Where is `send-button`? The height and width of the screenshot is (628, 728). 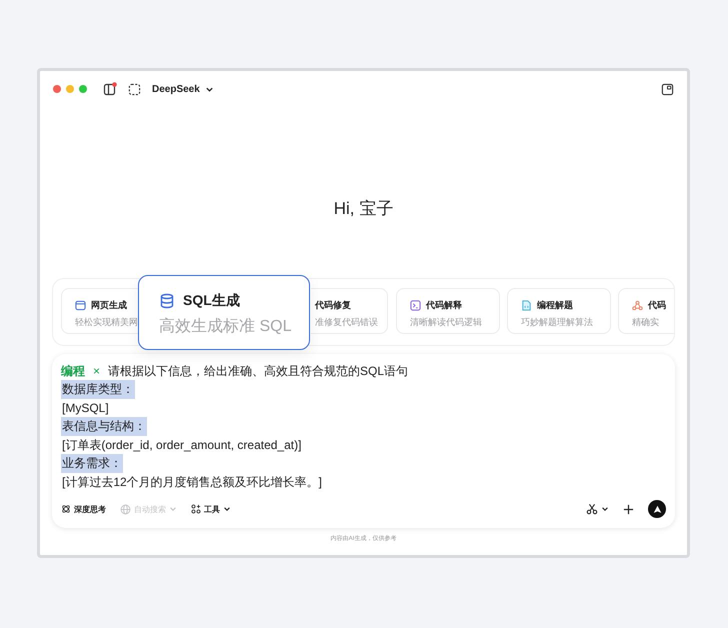 send-button is located at coordinates (657, 509).